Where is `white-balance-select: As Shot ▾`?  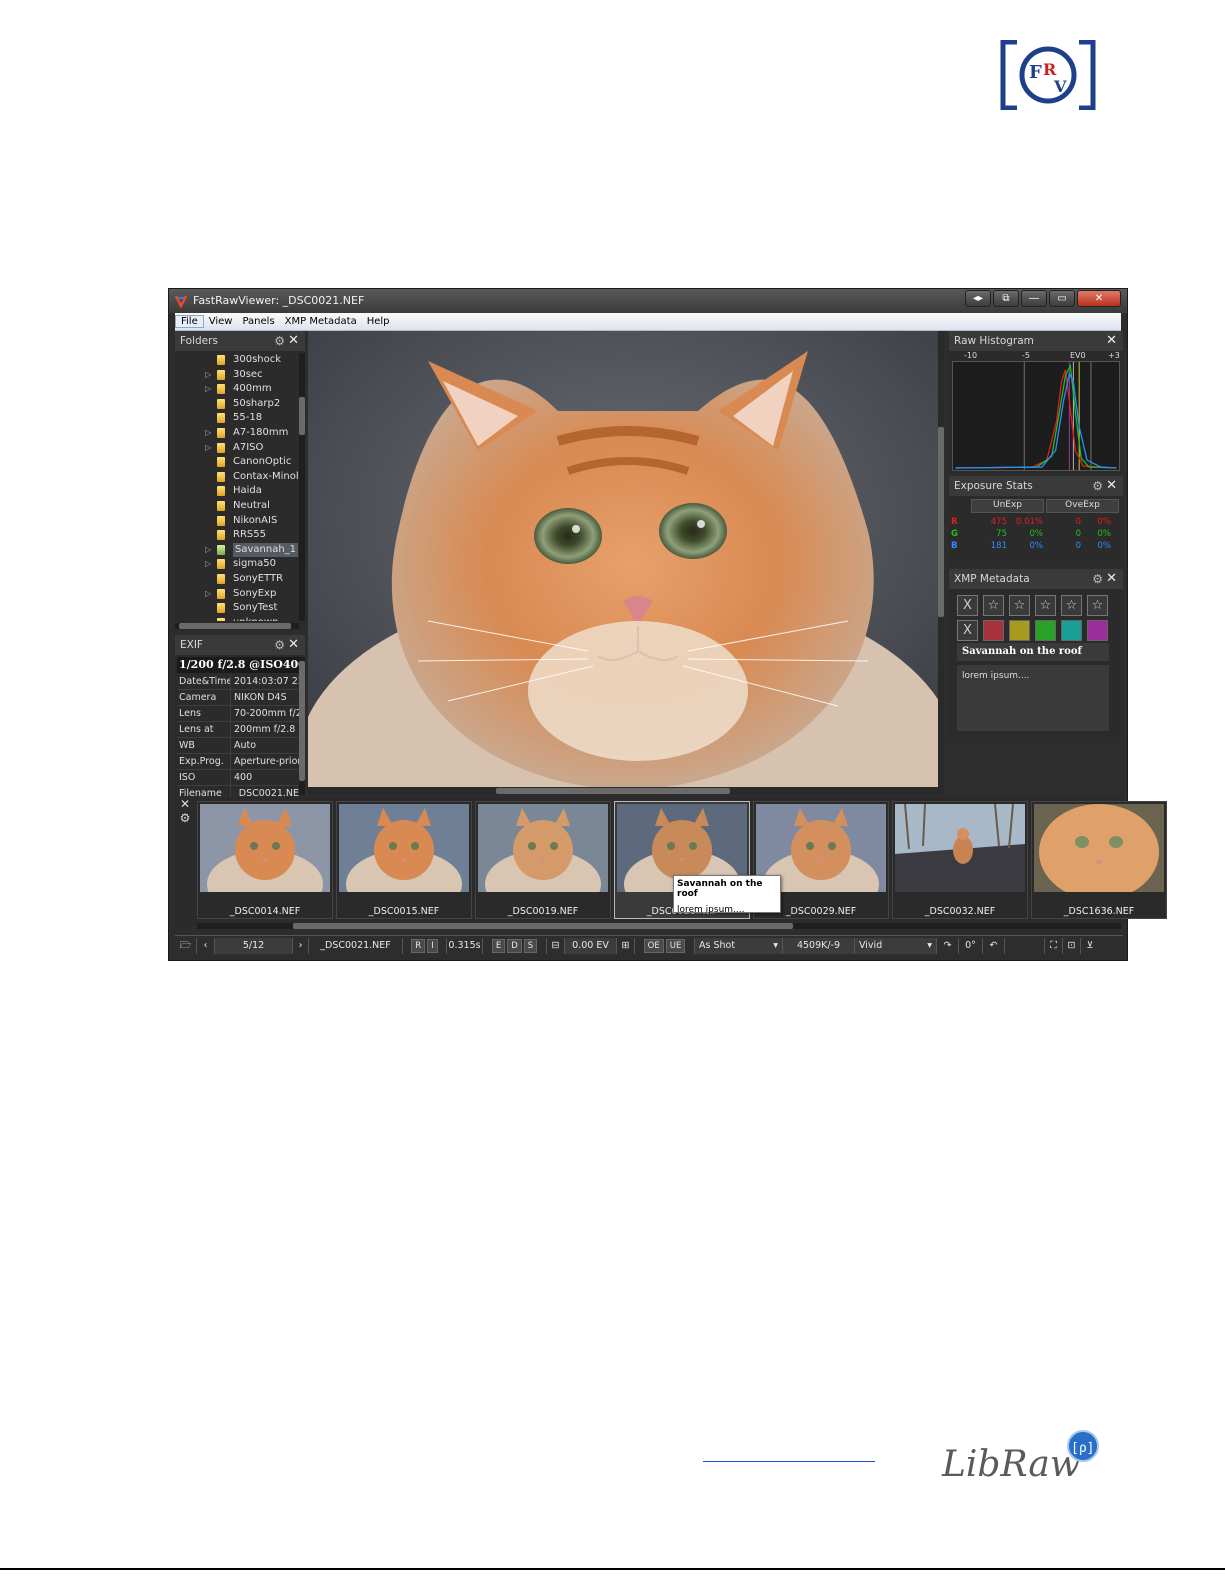 white-balance-select: As Shot ▾ is located at coordinates (739, 945).